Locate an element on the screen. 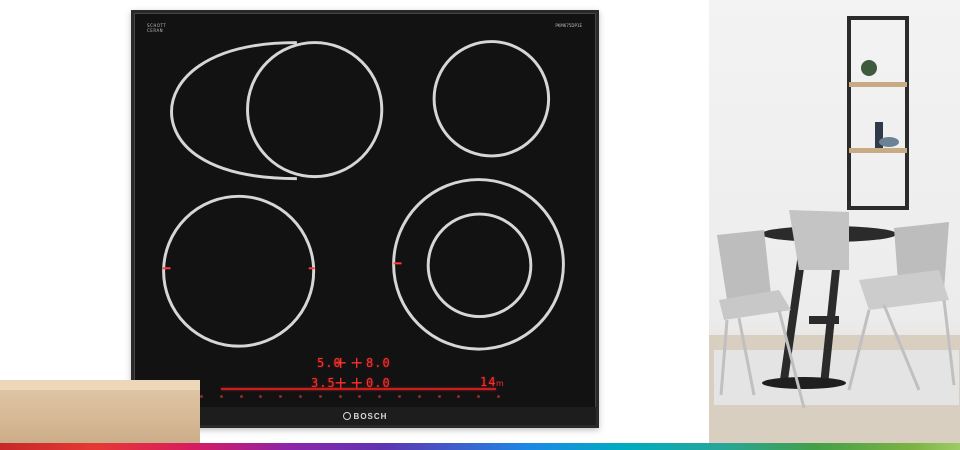 The height and width of the screenshot is (450, 960). brand-strip: BOSCH is located at coordinates (365, 416).